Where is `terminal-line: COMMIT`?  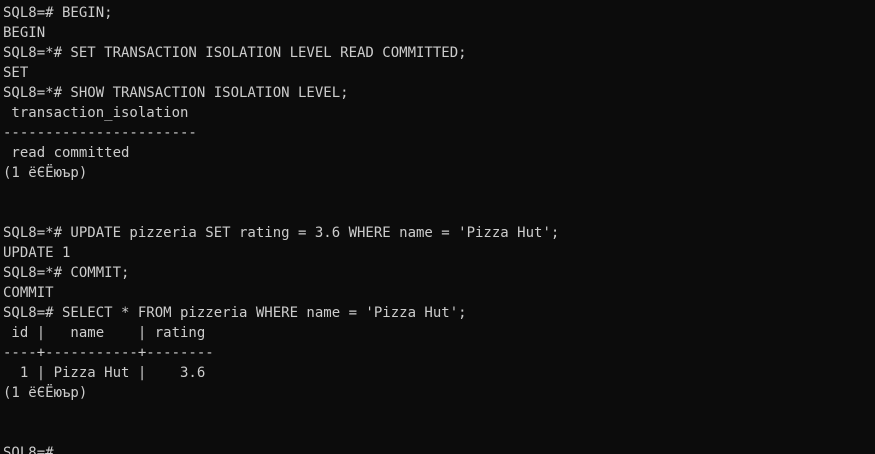
terminal-line: COMMIT is located at coordinates (28, 293).